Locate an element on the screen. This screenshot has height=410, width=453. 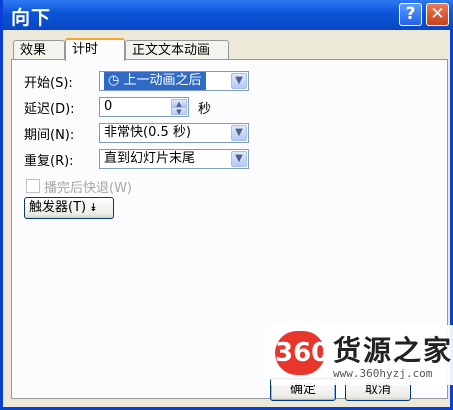
tab-text-animation: 正文文本动画 is located at coordinates (177, 50).